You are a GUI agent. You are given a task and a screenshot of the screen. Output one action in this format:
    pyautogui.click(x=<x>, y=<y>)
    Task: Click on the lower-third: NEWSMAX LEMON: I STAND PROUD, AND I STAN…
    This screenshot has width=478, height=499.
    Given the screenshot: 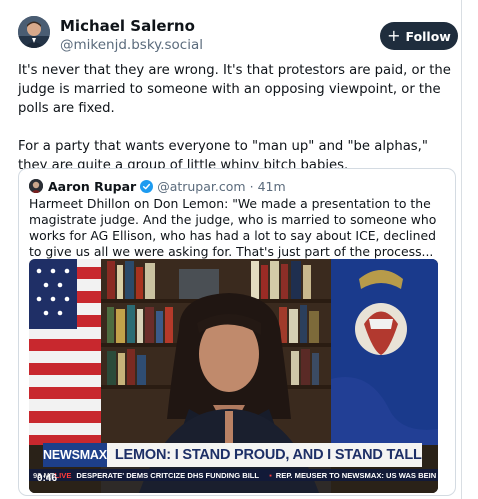 What is the action you would take?
    pyautogui.click(x=232, y=455)
    